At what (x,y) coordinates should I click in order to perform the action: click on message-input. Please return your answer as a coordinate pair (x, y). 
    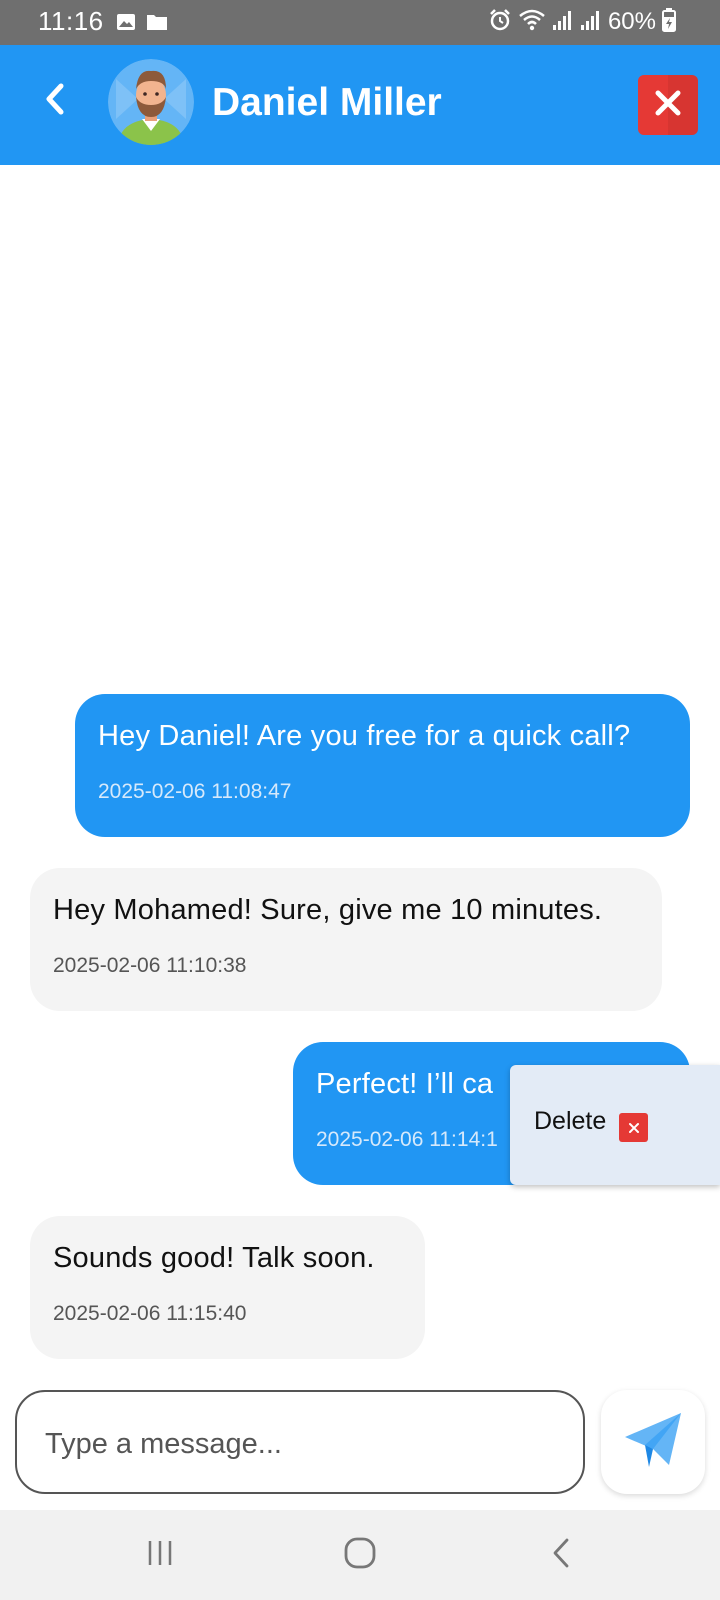
    Looking at the image, I should click on (300, 1444).